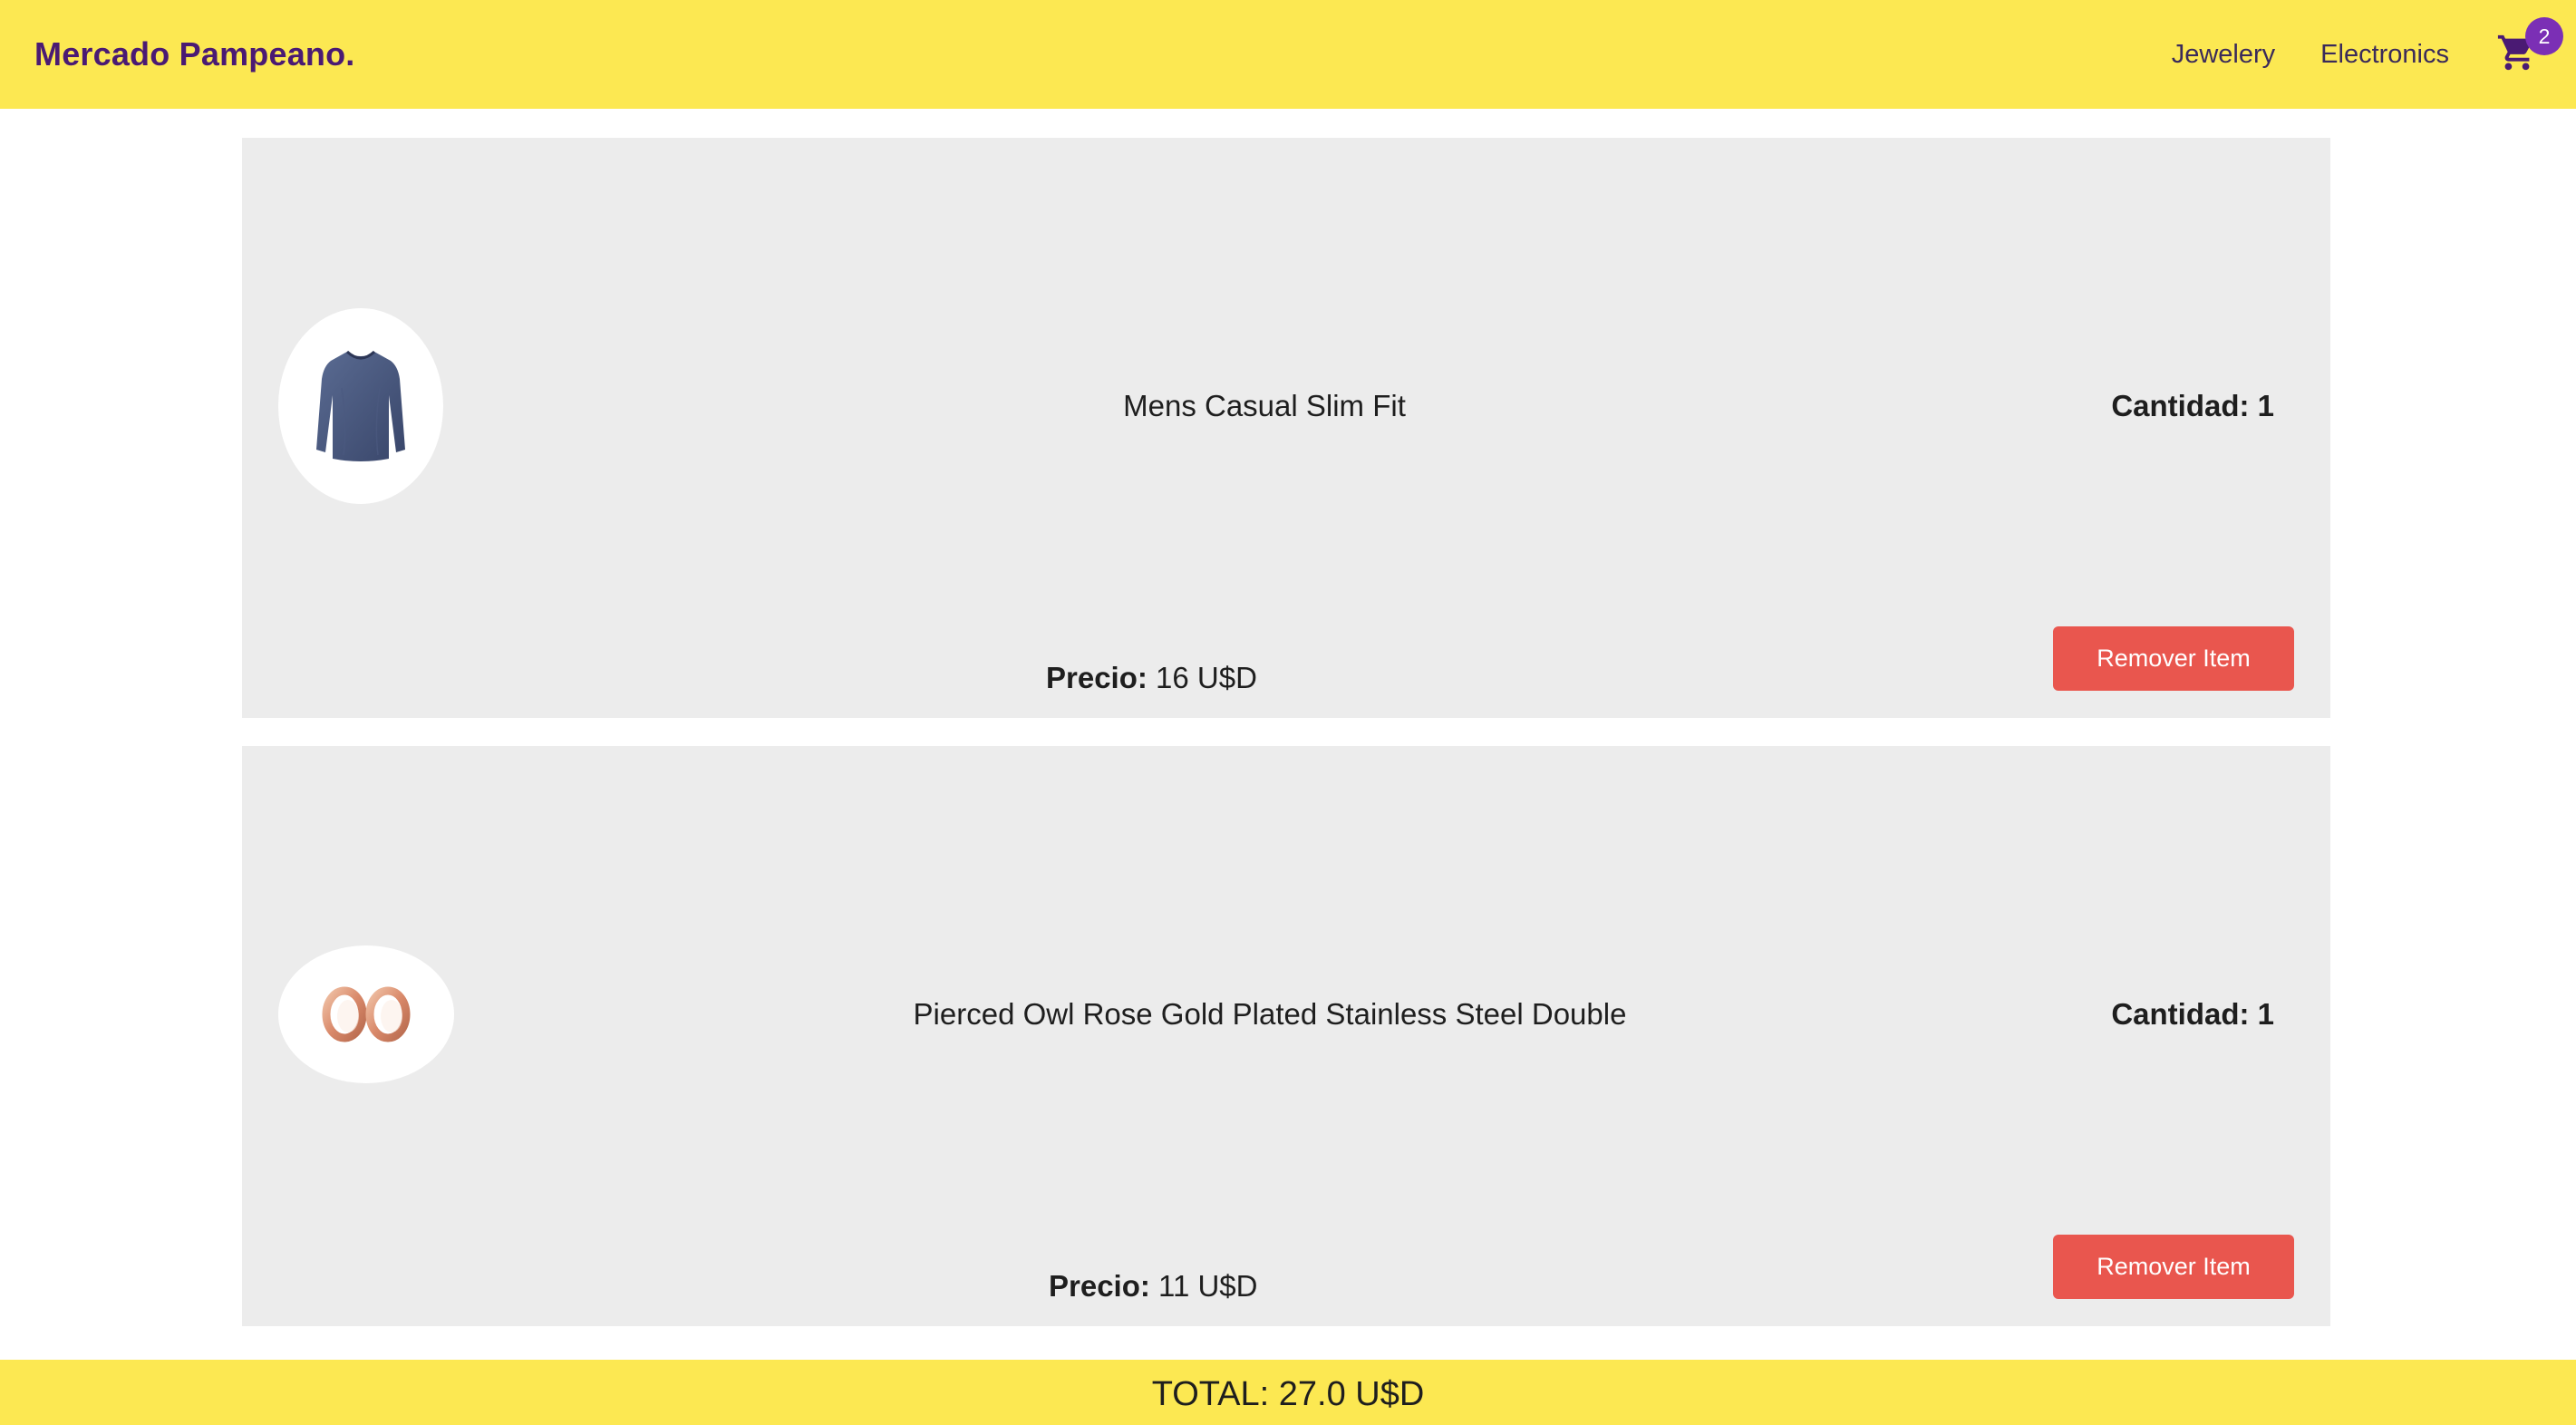  Describe the element at coordinates (1288, 54) in the screenshot. I see `top-navbar: Mercado Pampeano. Jewelery Electronics 2` at that location.